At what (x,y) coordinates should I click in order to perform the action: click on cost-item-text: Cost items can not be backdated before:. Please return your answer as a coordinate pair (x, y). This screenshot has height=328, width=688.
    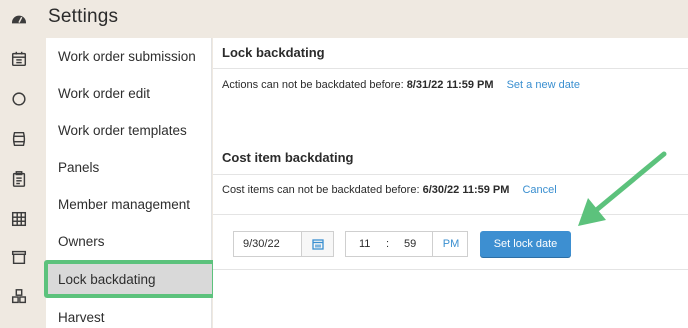
    Looking at the image, I should click on (321, 190).